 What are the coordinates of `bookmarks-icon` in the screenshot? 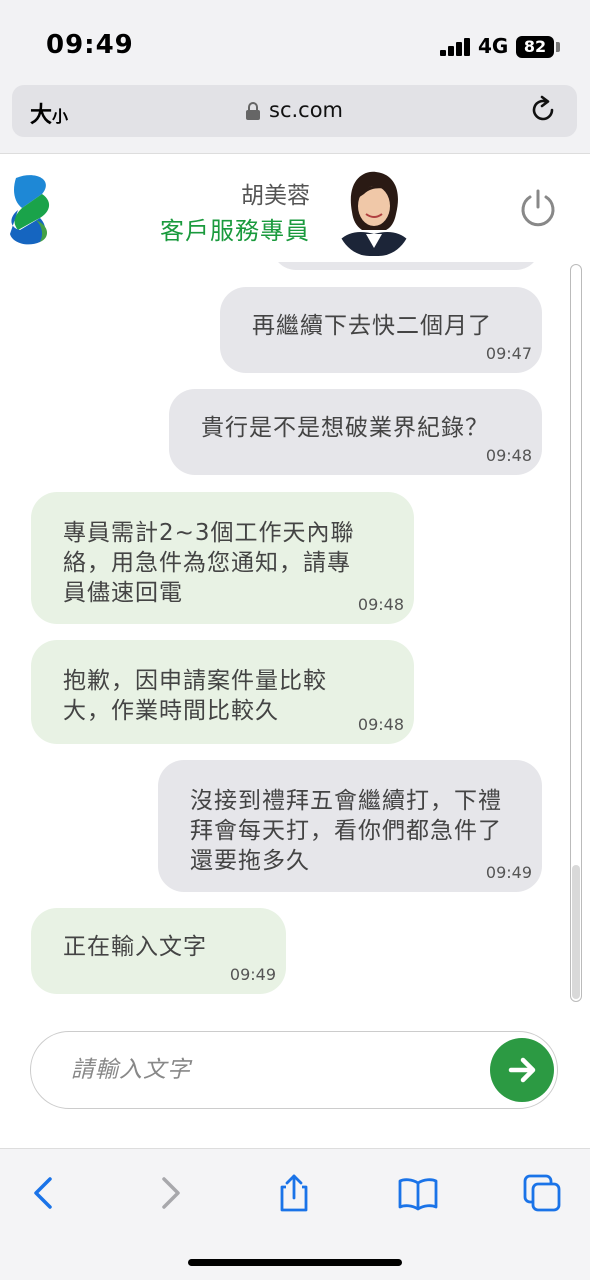 It's located at (418, 1193).